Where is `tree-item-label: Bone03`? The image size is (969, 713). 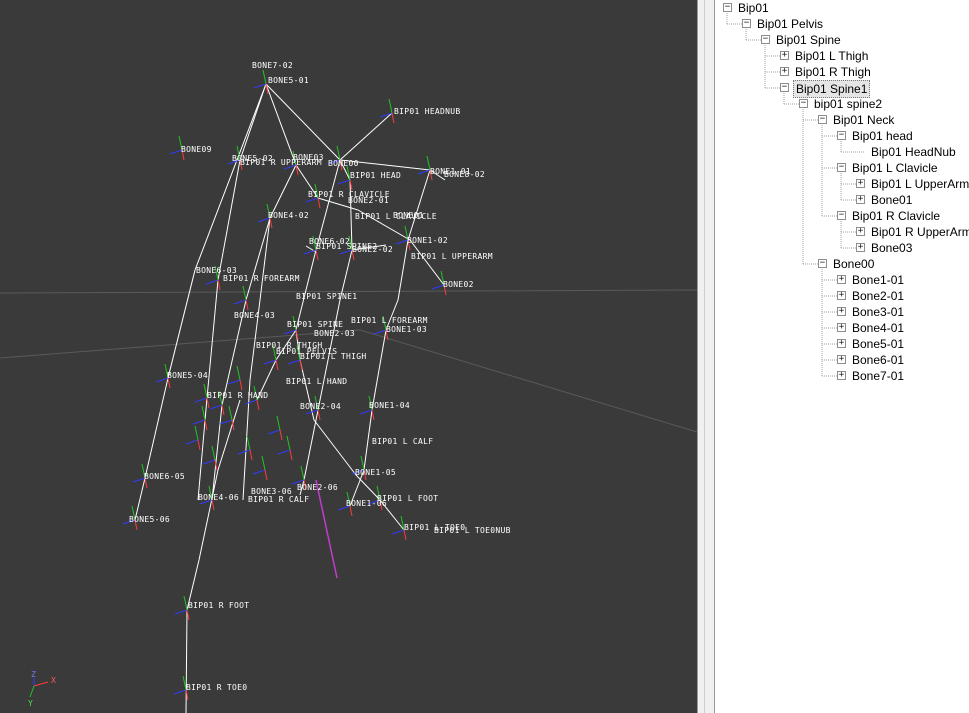 tree-item-label: Bone03 is located at coordinates (891, 248).